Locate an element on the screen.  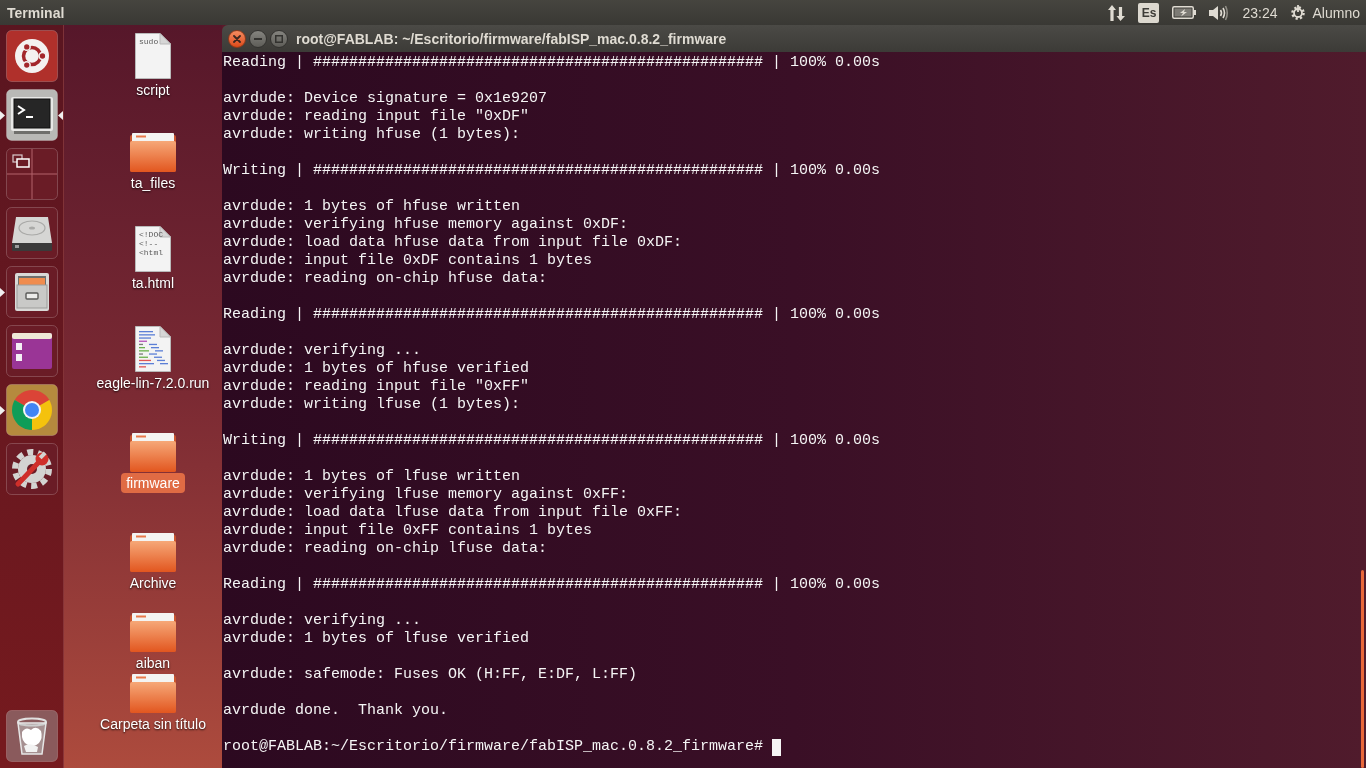
close-button is located at coordinates (237, 38).